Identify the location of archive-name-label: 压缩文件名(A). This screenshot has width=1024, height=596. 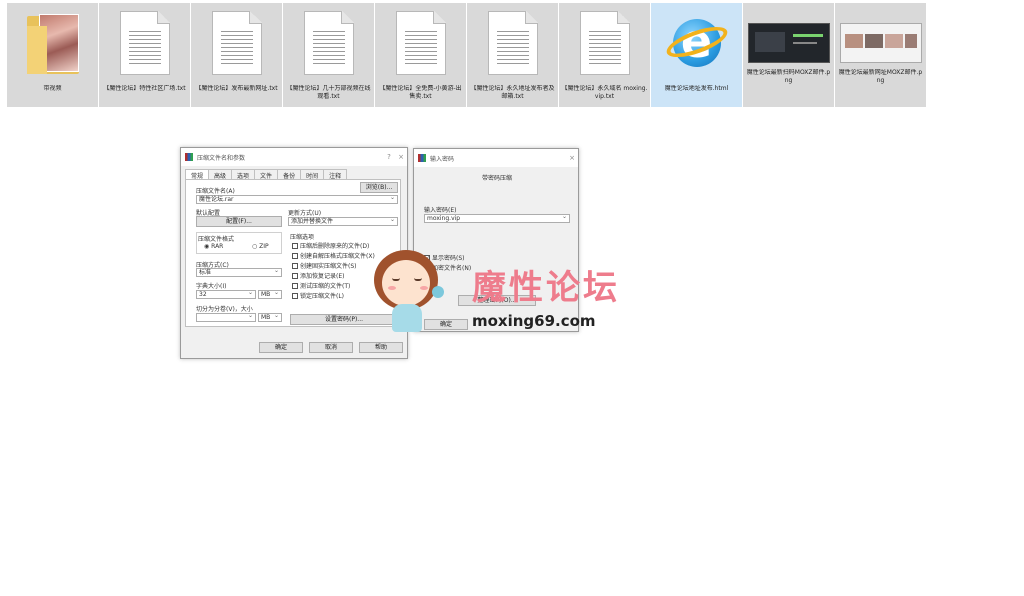
(215, 191).